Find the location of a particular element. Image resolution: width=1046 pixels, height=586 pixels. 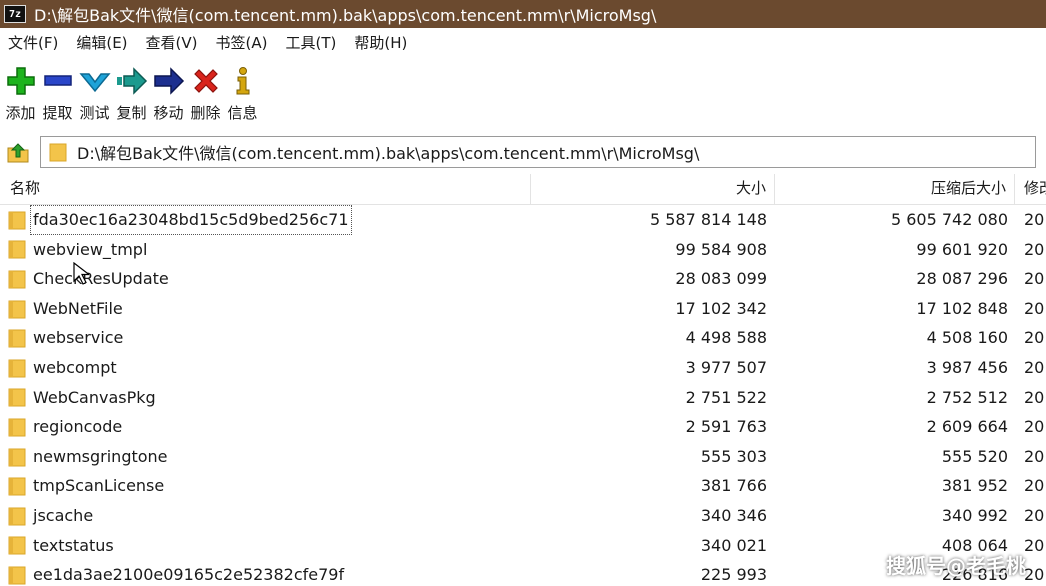

mouse-cursor-icon is located at coordinates (81, 273).